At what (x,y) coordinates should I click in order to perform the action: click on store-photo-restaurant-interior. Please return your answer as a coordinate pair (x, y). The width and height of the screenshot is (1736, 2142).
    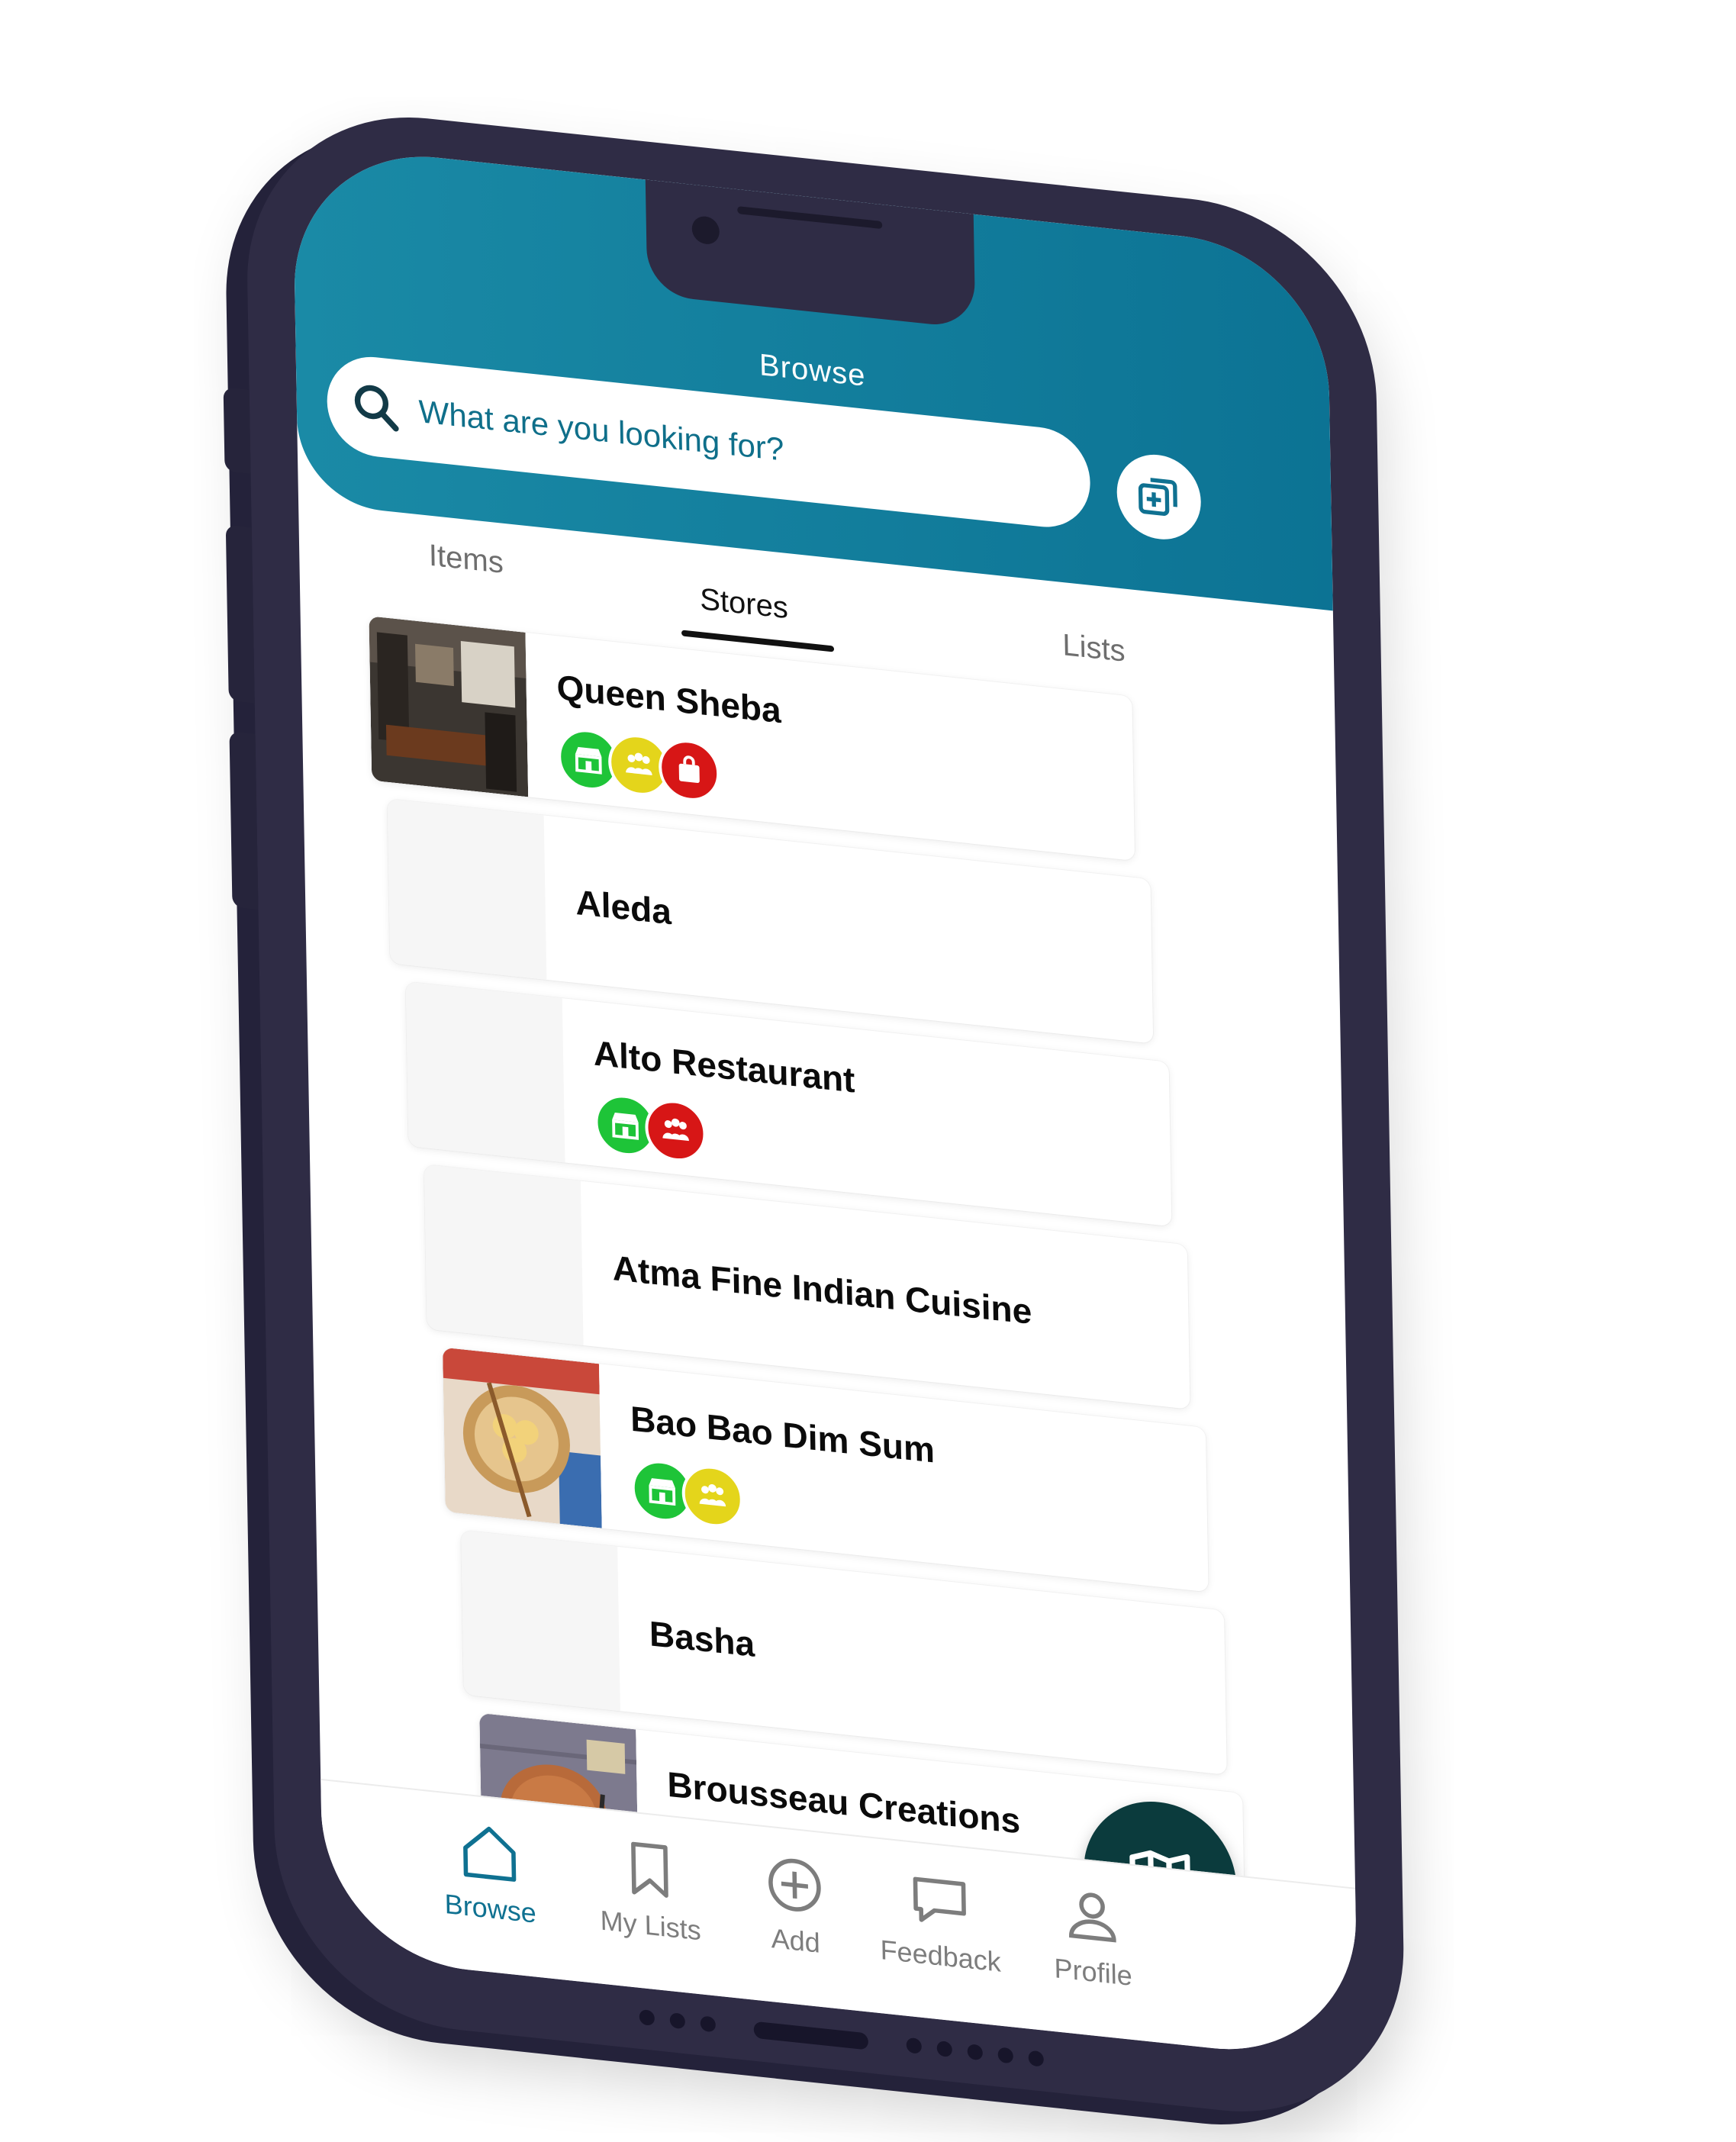
    Looking at the image, I should click on (449, 706).